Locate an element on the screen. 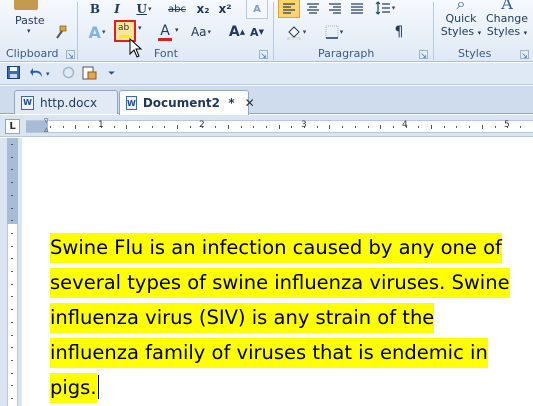 The image size is (533, 406). borders-button: ▾ is located at coordinates (334, 32).